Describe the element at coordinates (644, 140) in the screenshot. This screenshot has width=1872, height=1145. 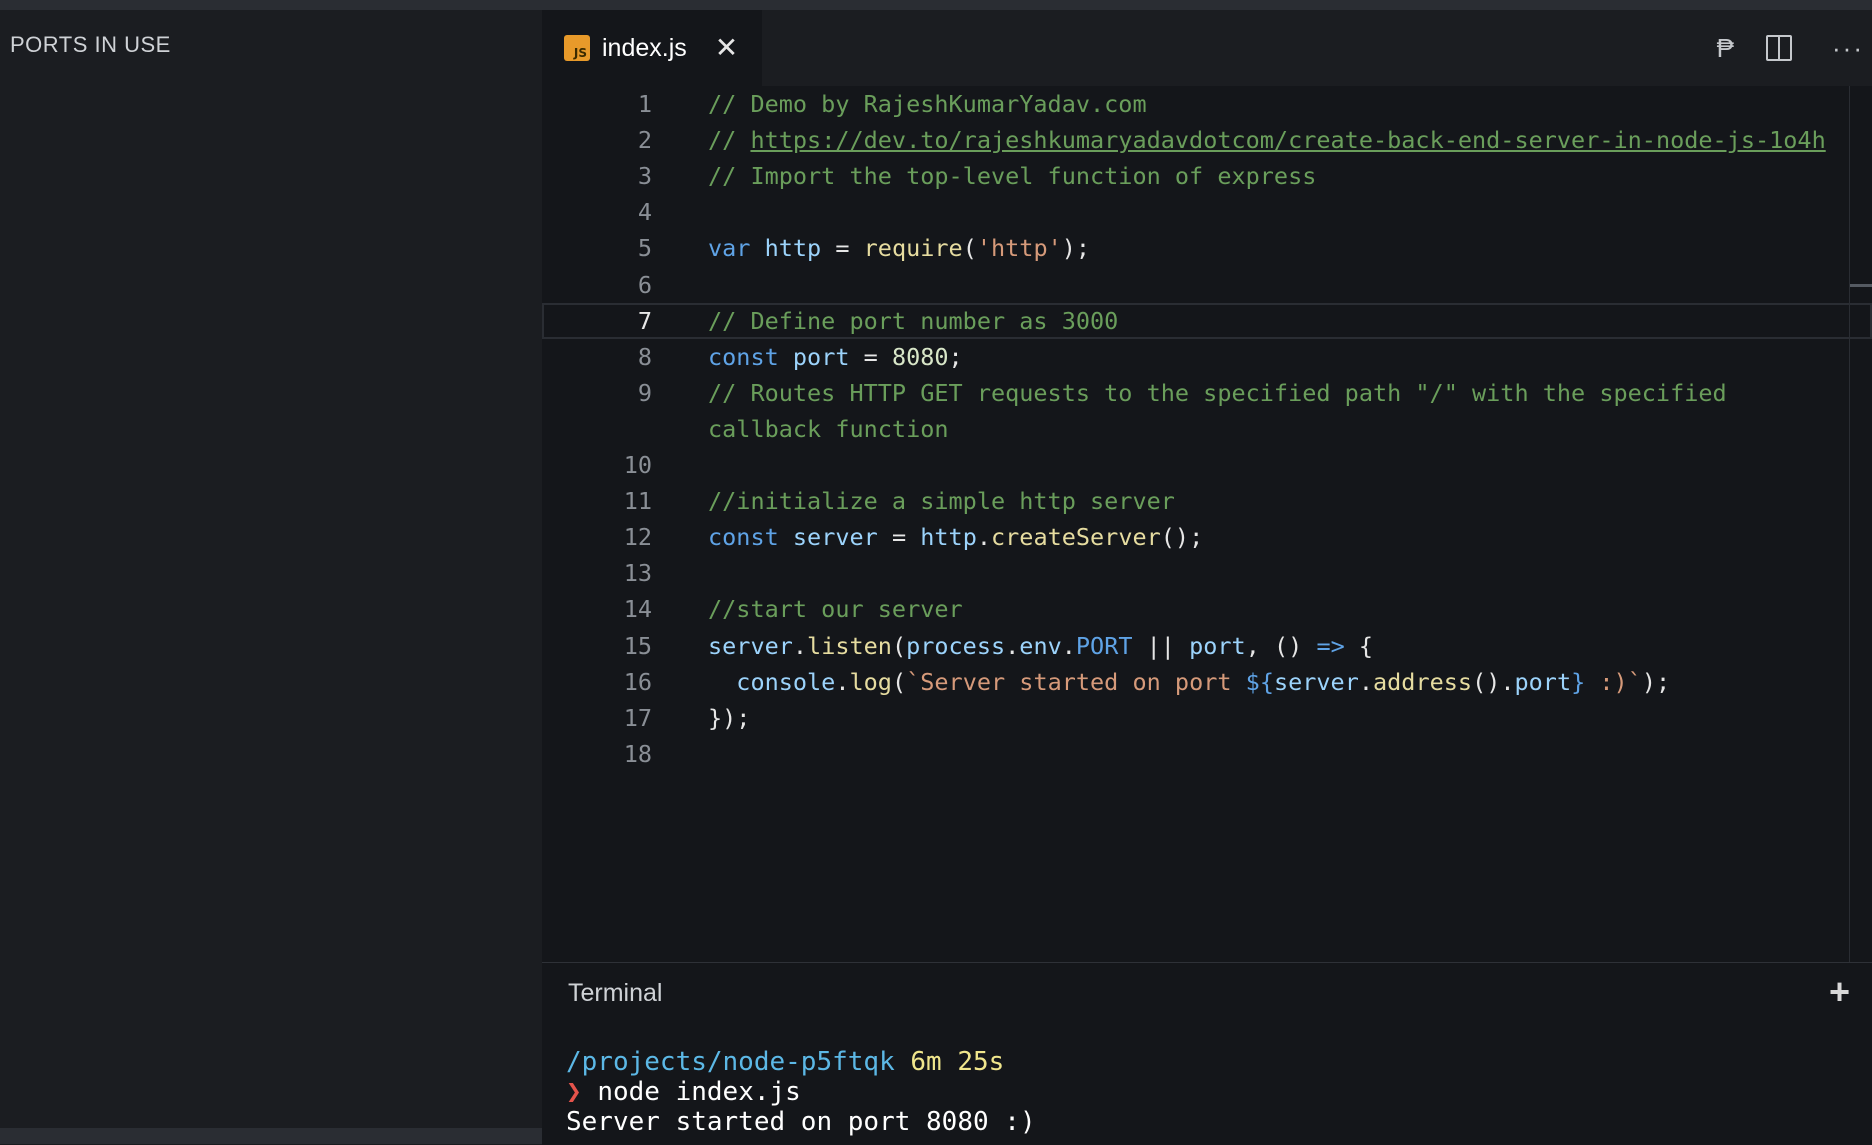
I see `line-number: 2` at that location.